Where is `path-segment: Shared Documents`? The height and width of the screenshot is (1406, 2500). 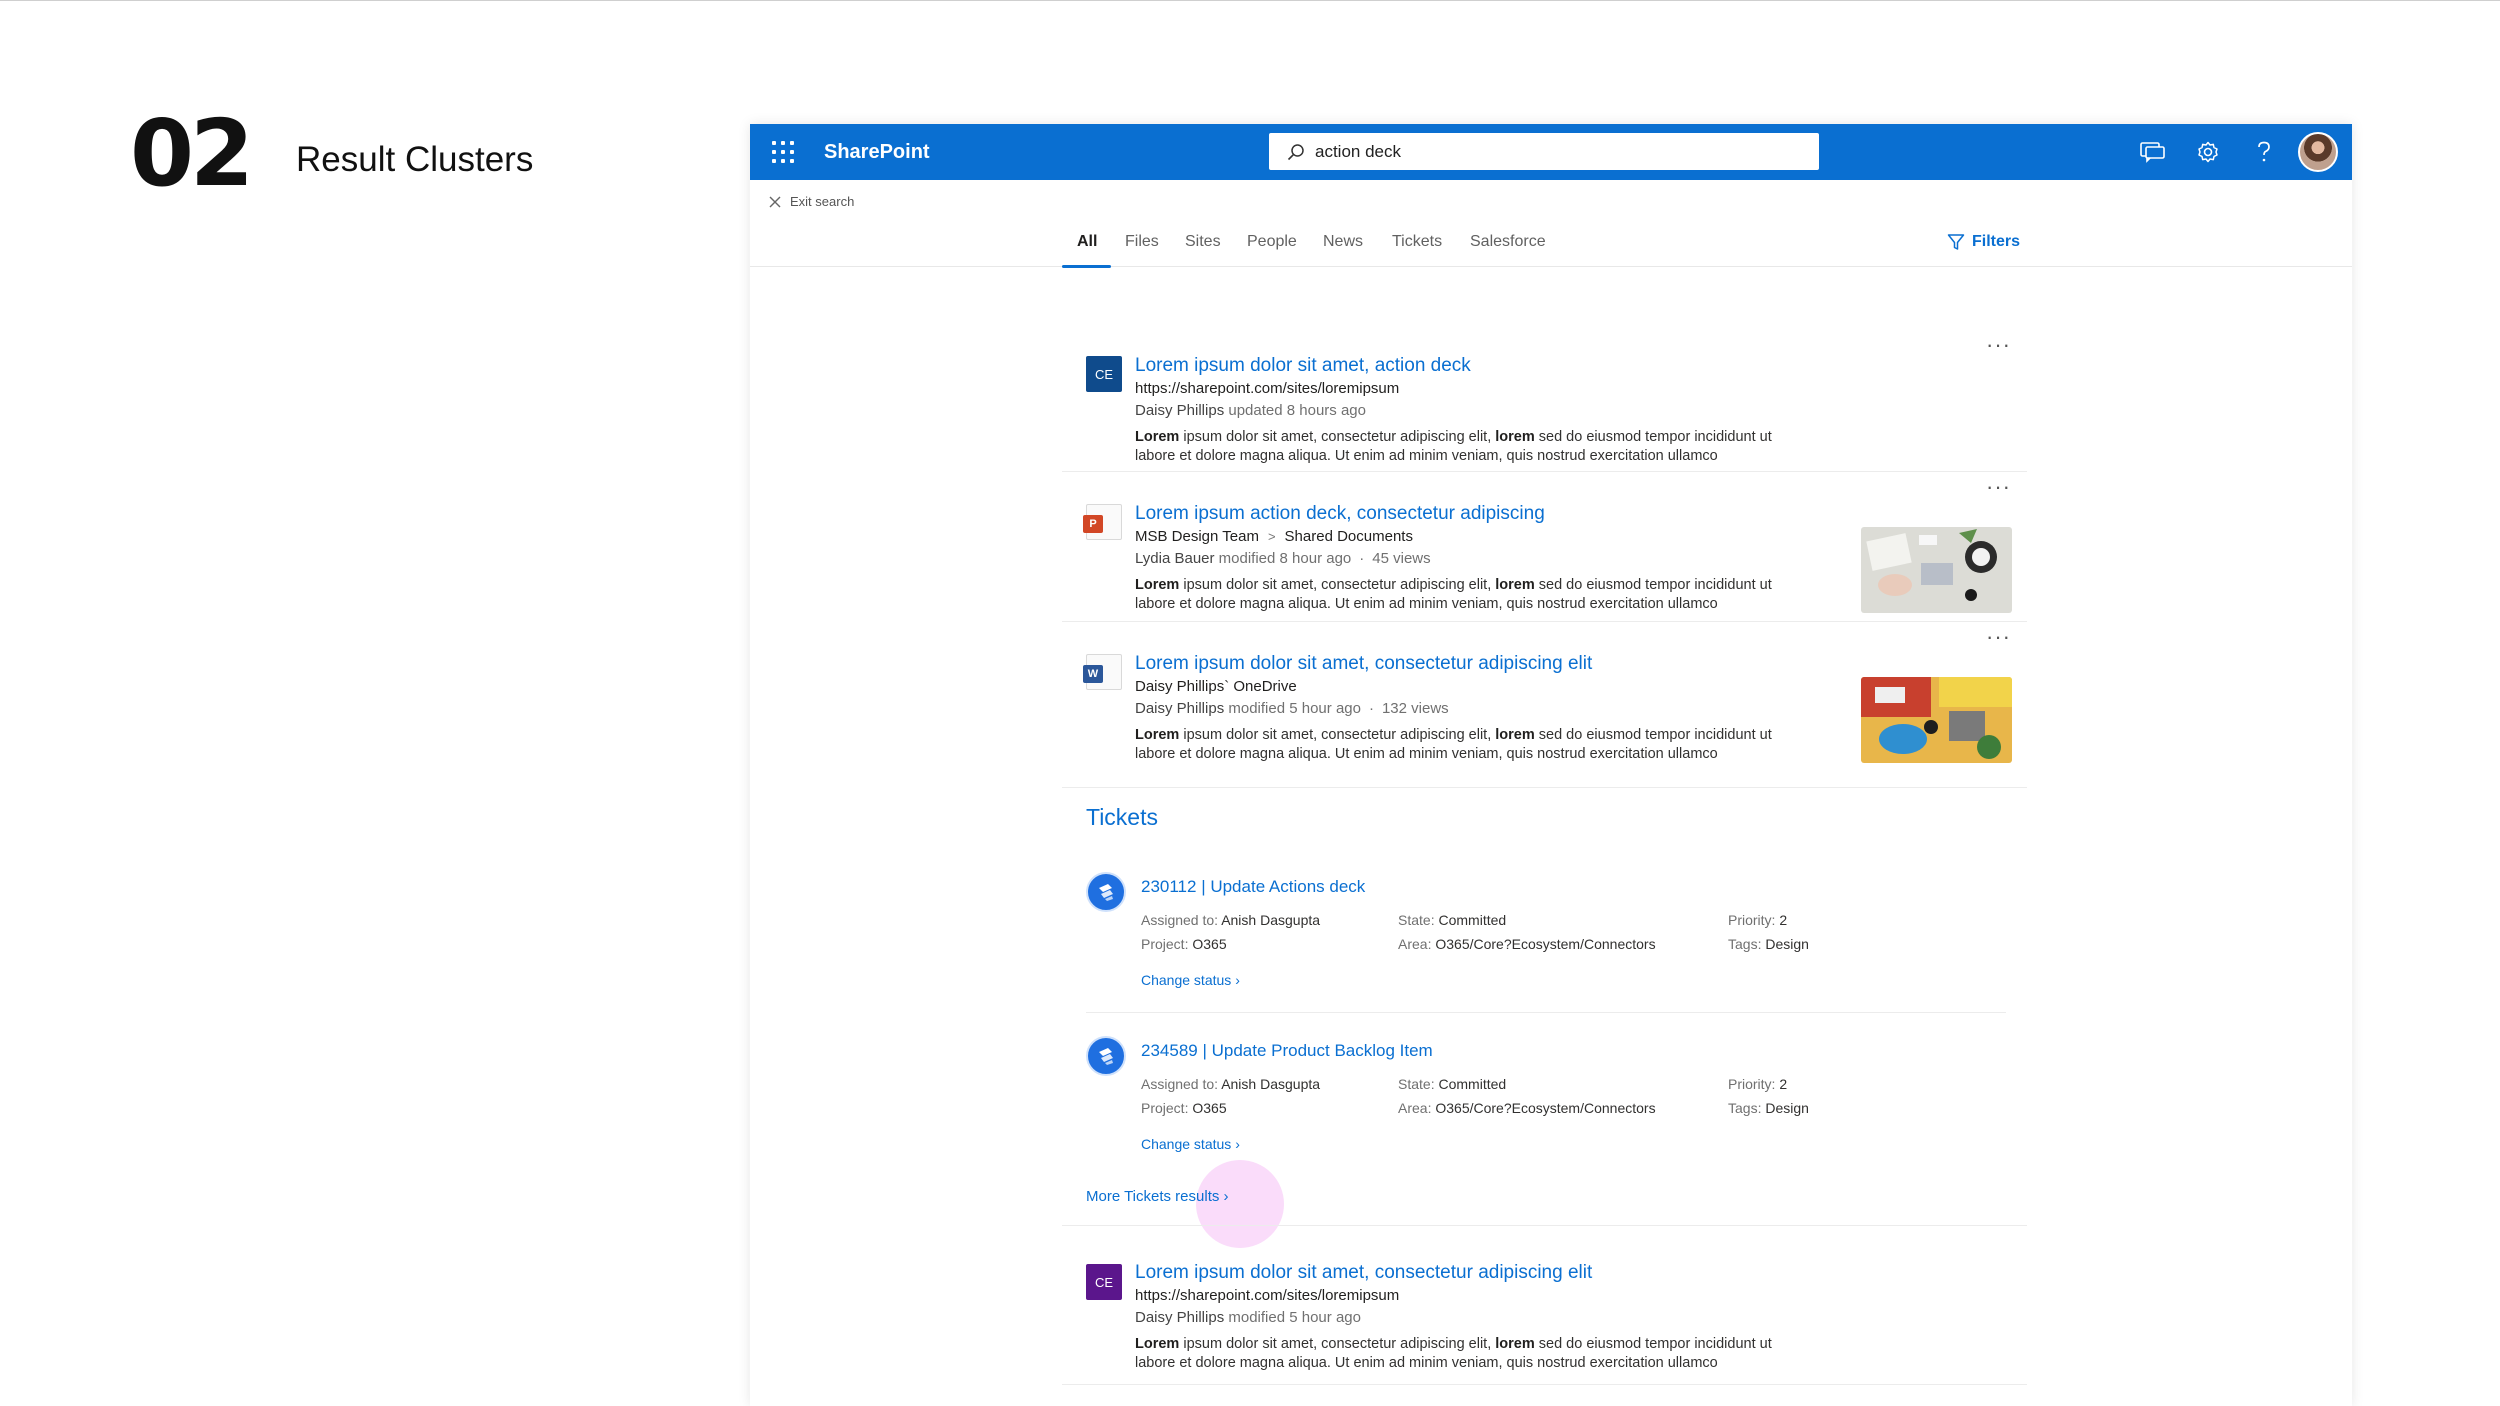
path-segment: Shared Documents is located at coordinates (1349, 536).